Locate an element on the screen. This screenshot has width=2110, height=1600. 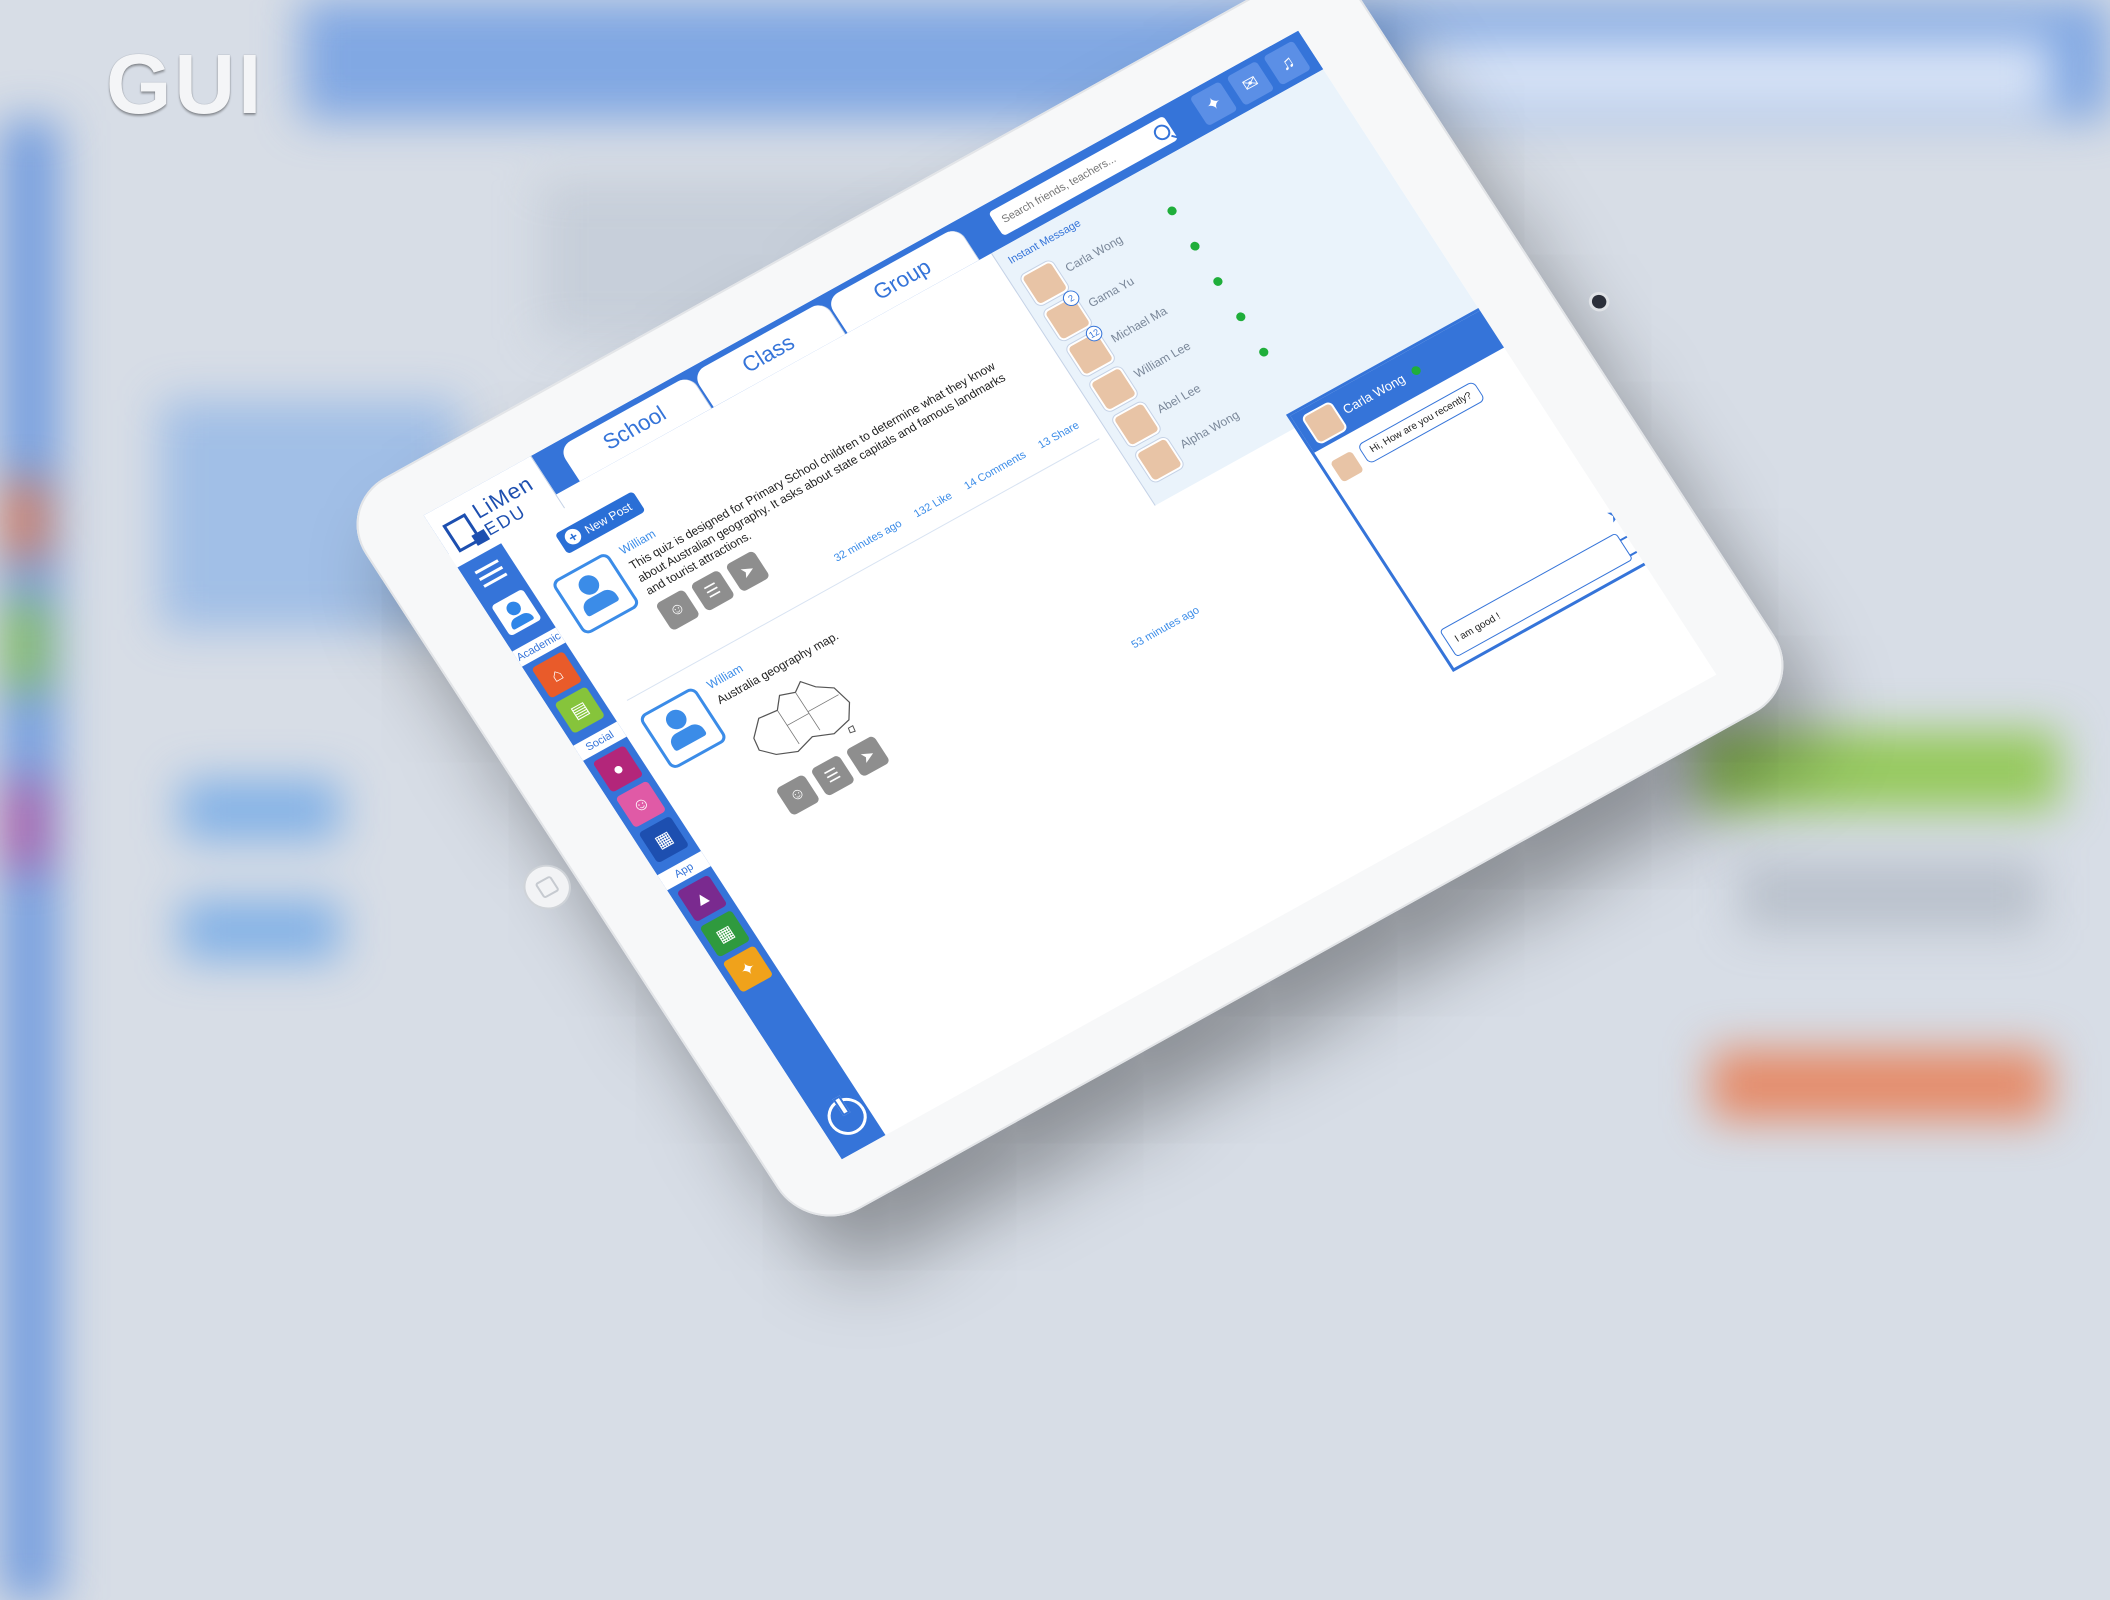
calendar-icon: ▦ is located at coordinates (664, 839).